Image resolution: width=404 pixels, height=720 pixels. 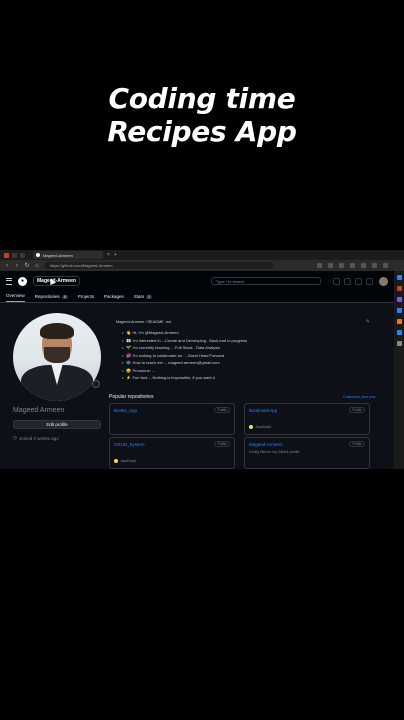 What do you see at coordinates (57, 357) in the screenshot?
I see `profile-avatar` at bounding box center [57, 357].